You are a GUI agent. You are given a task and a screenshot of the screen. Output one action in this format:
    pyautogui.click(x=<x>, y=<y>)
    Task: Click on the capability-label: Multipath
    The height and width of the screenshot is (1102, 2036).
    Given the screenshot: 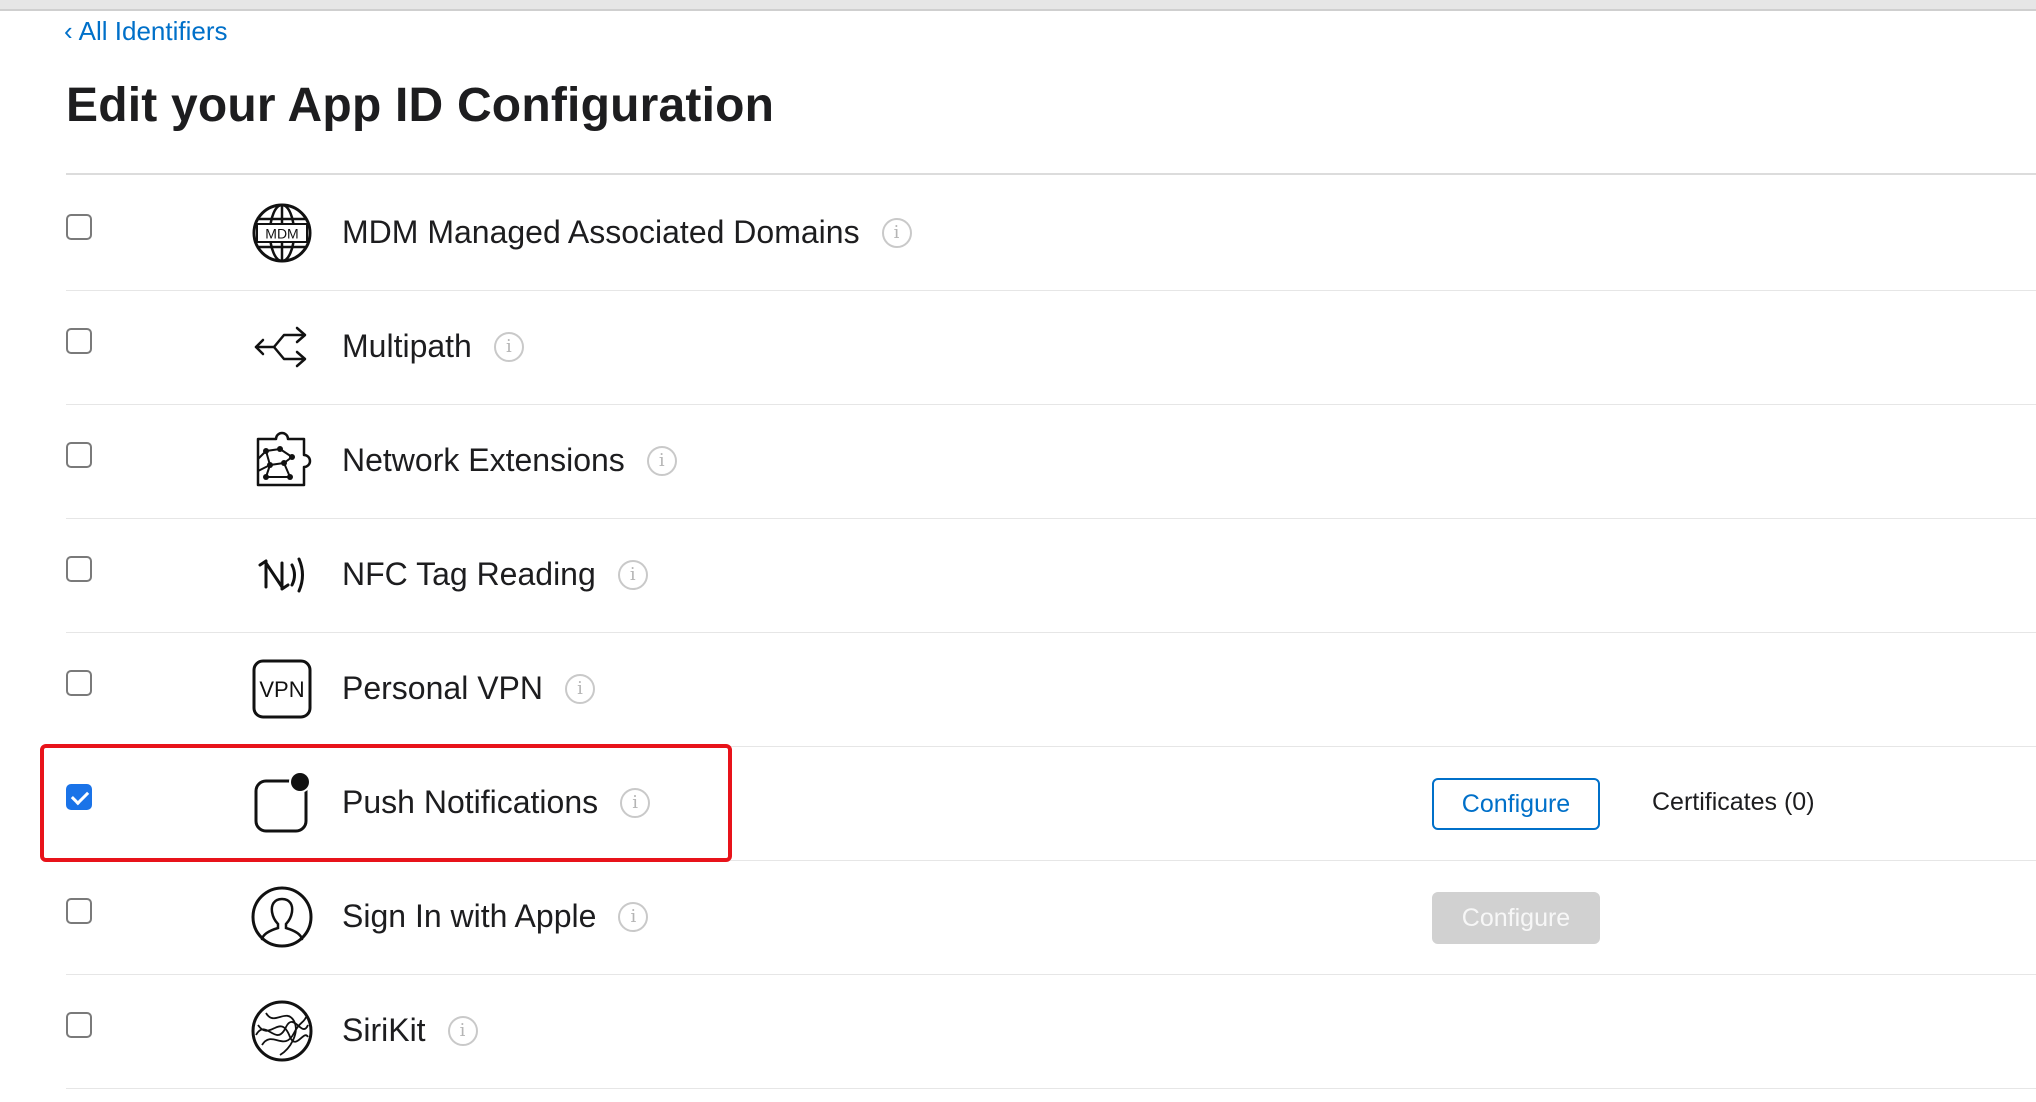 What is the action you would take?
    pyautogui.click(x=407, y=346)
    